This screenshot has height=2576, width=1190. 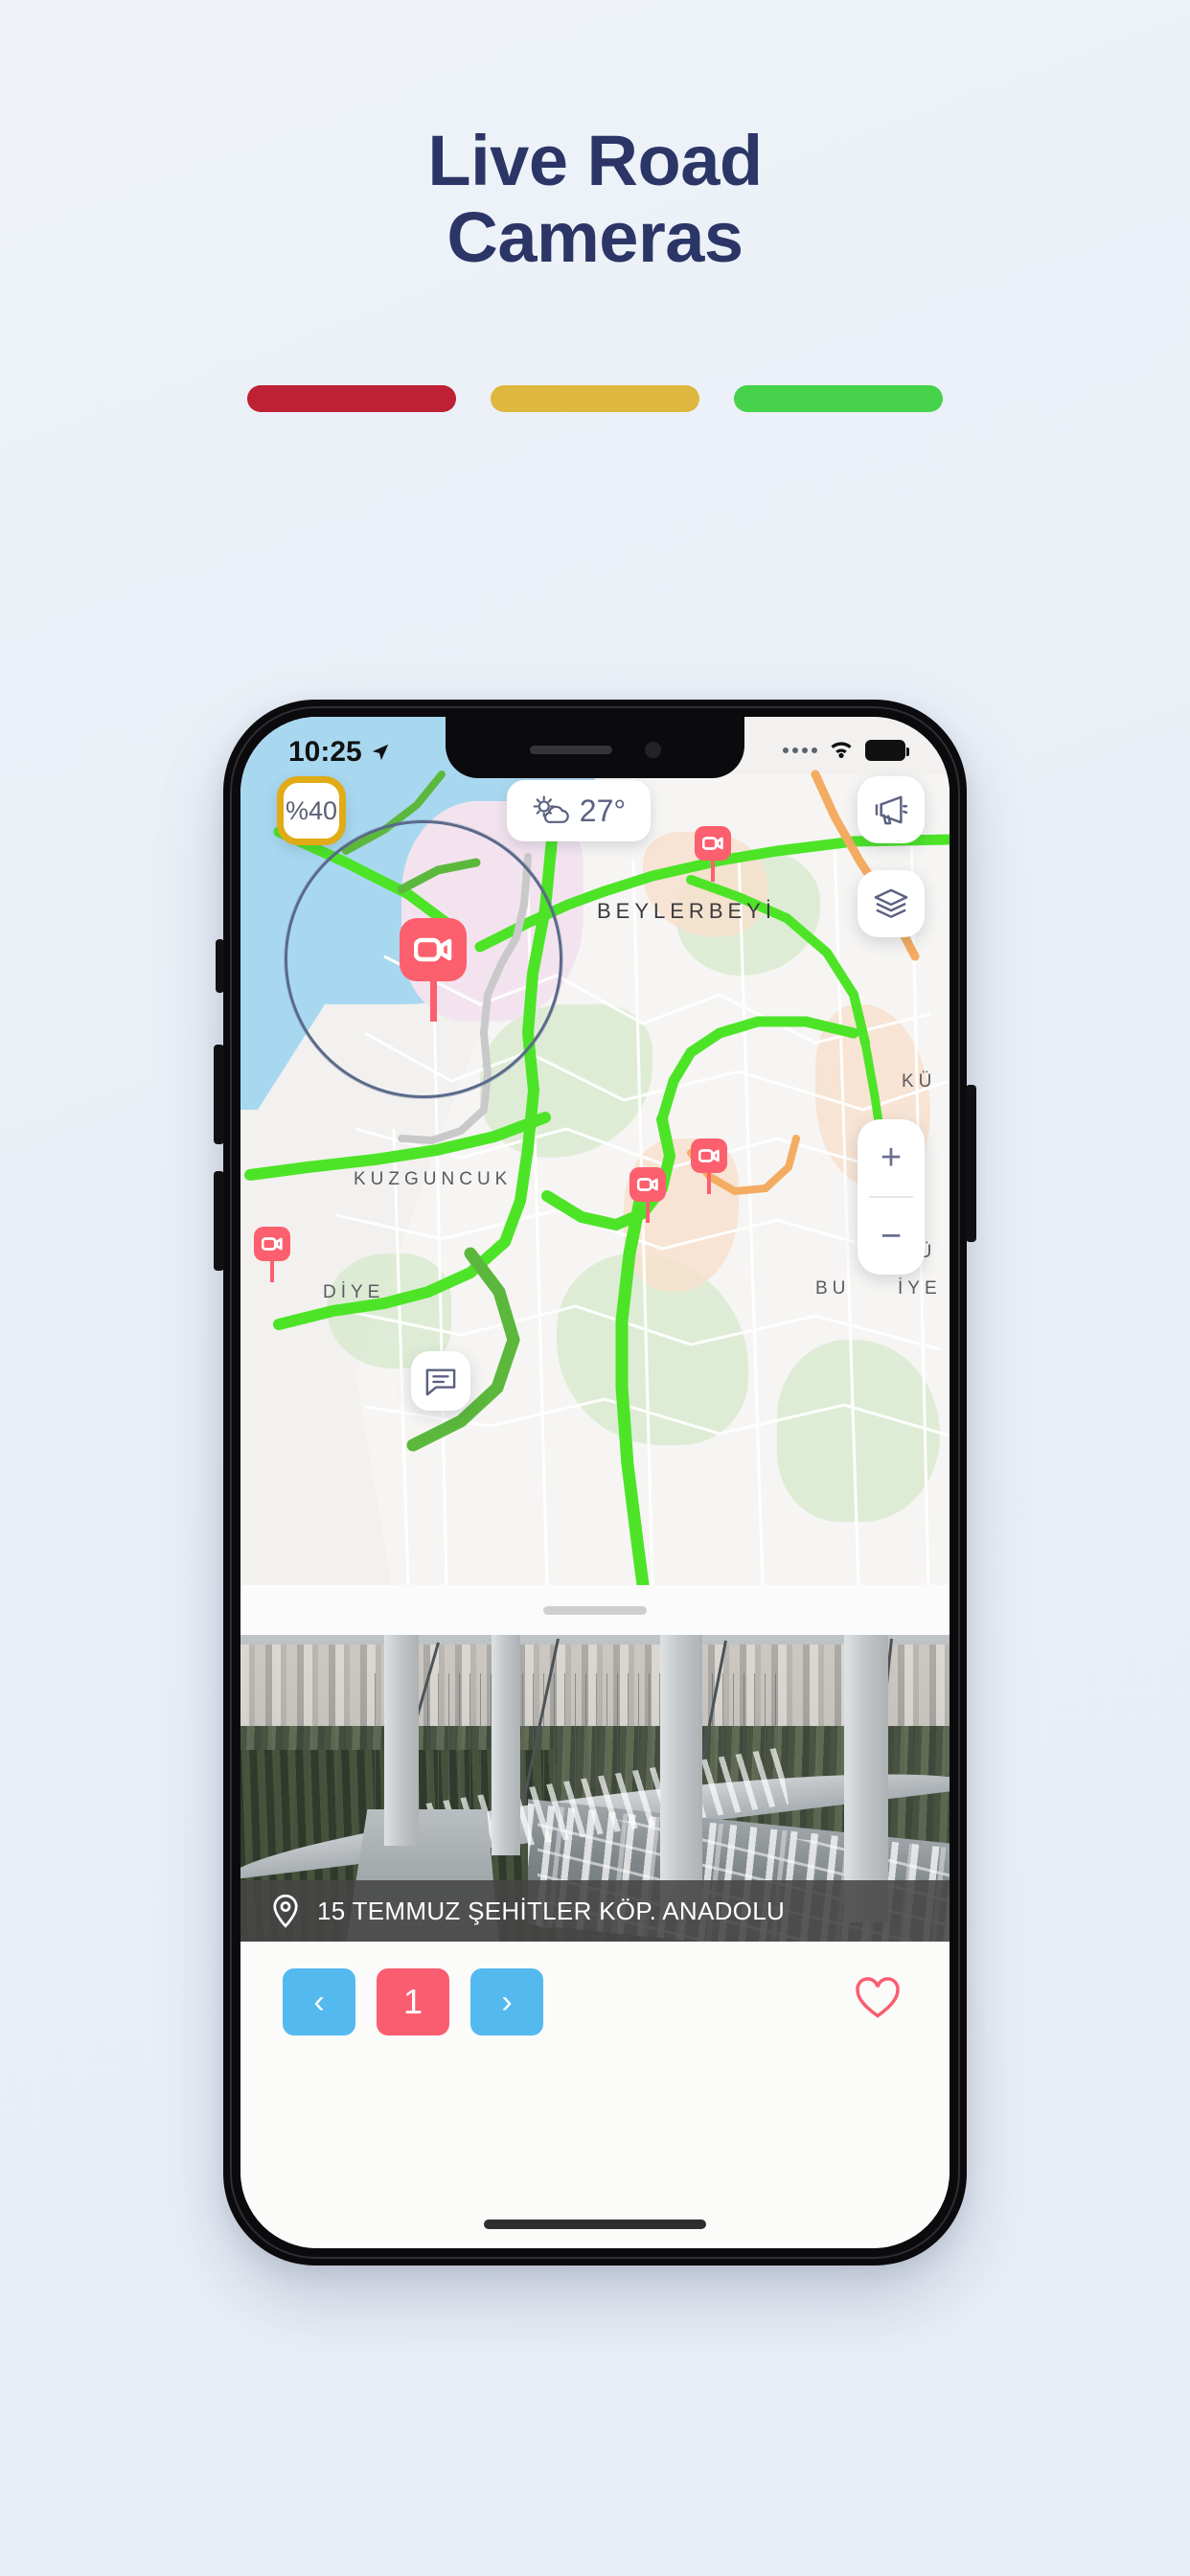 I want to click on map-label-ku-1: KÜ, so click(x=920, y=1081).